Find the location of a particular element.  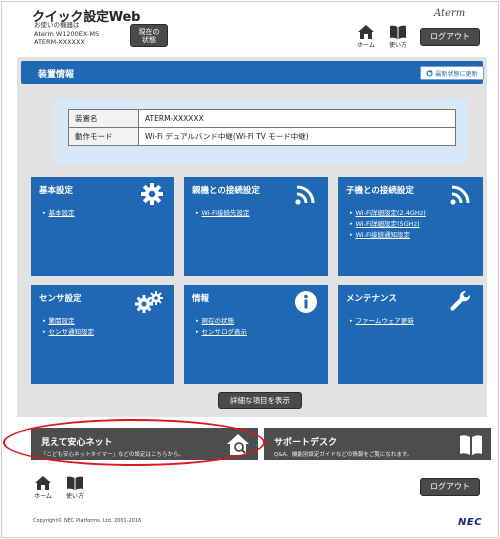

mode-value: Wi-Fi デュアルバンド中継(Wi-Fi TV モード中継) is located at coordinates (297, 136).